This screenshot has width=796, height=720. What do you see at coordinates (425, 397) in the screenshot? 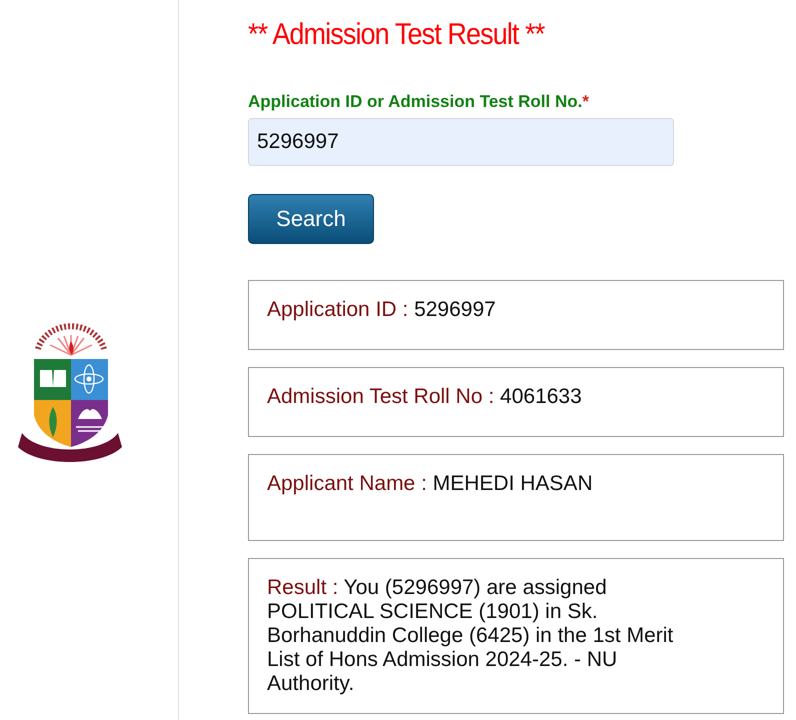
I see `result-text: Admission Test Roll No : 4061633` at bounding box center [425, 397].